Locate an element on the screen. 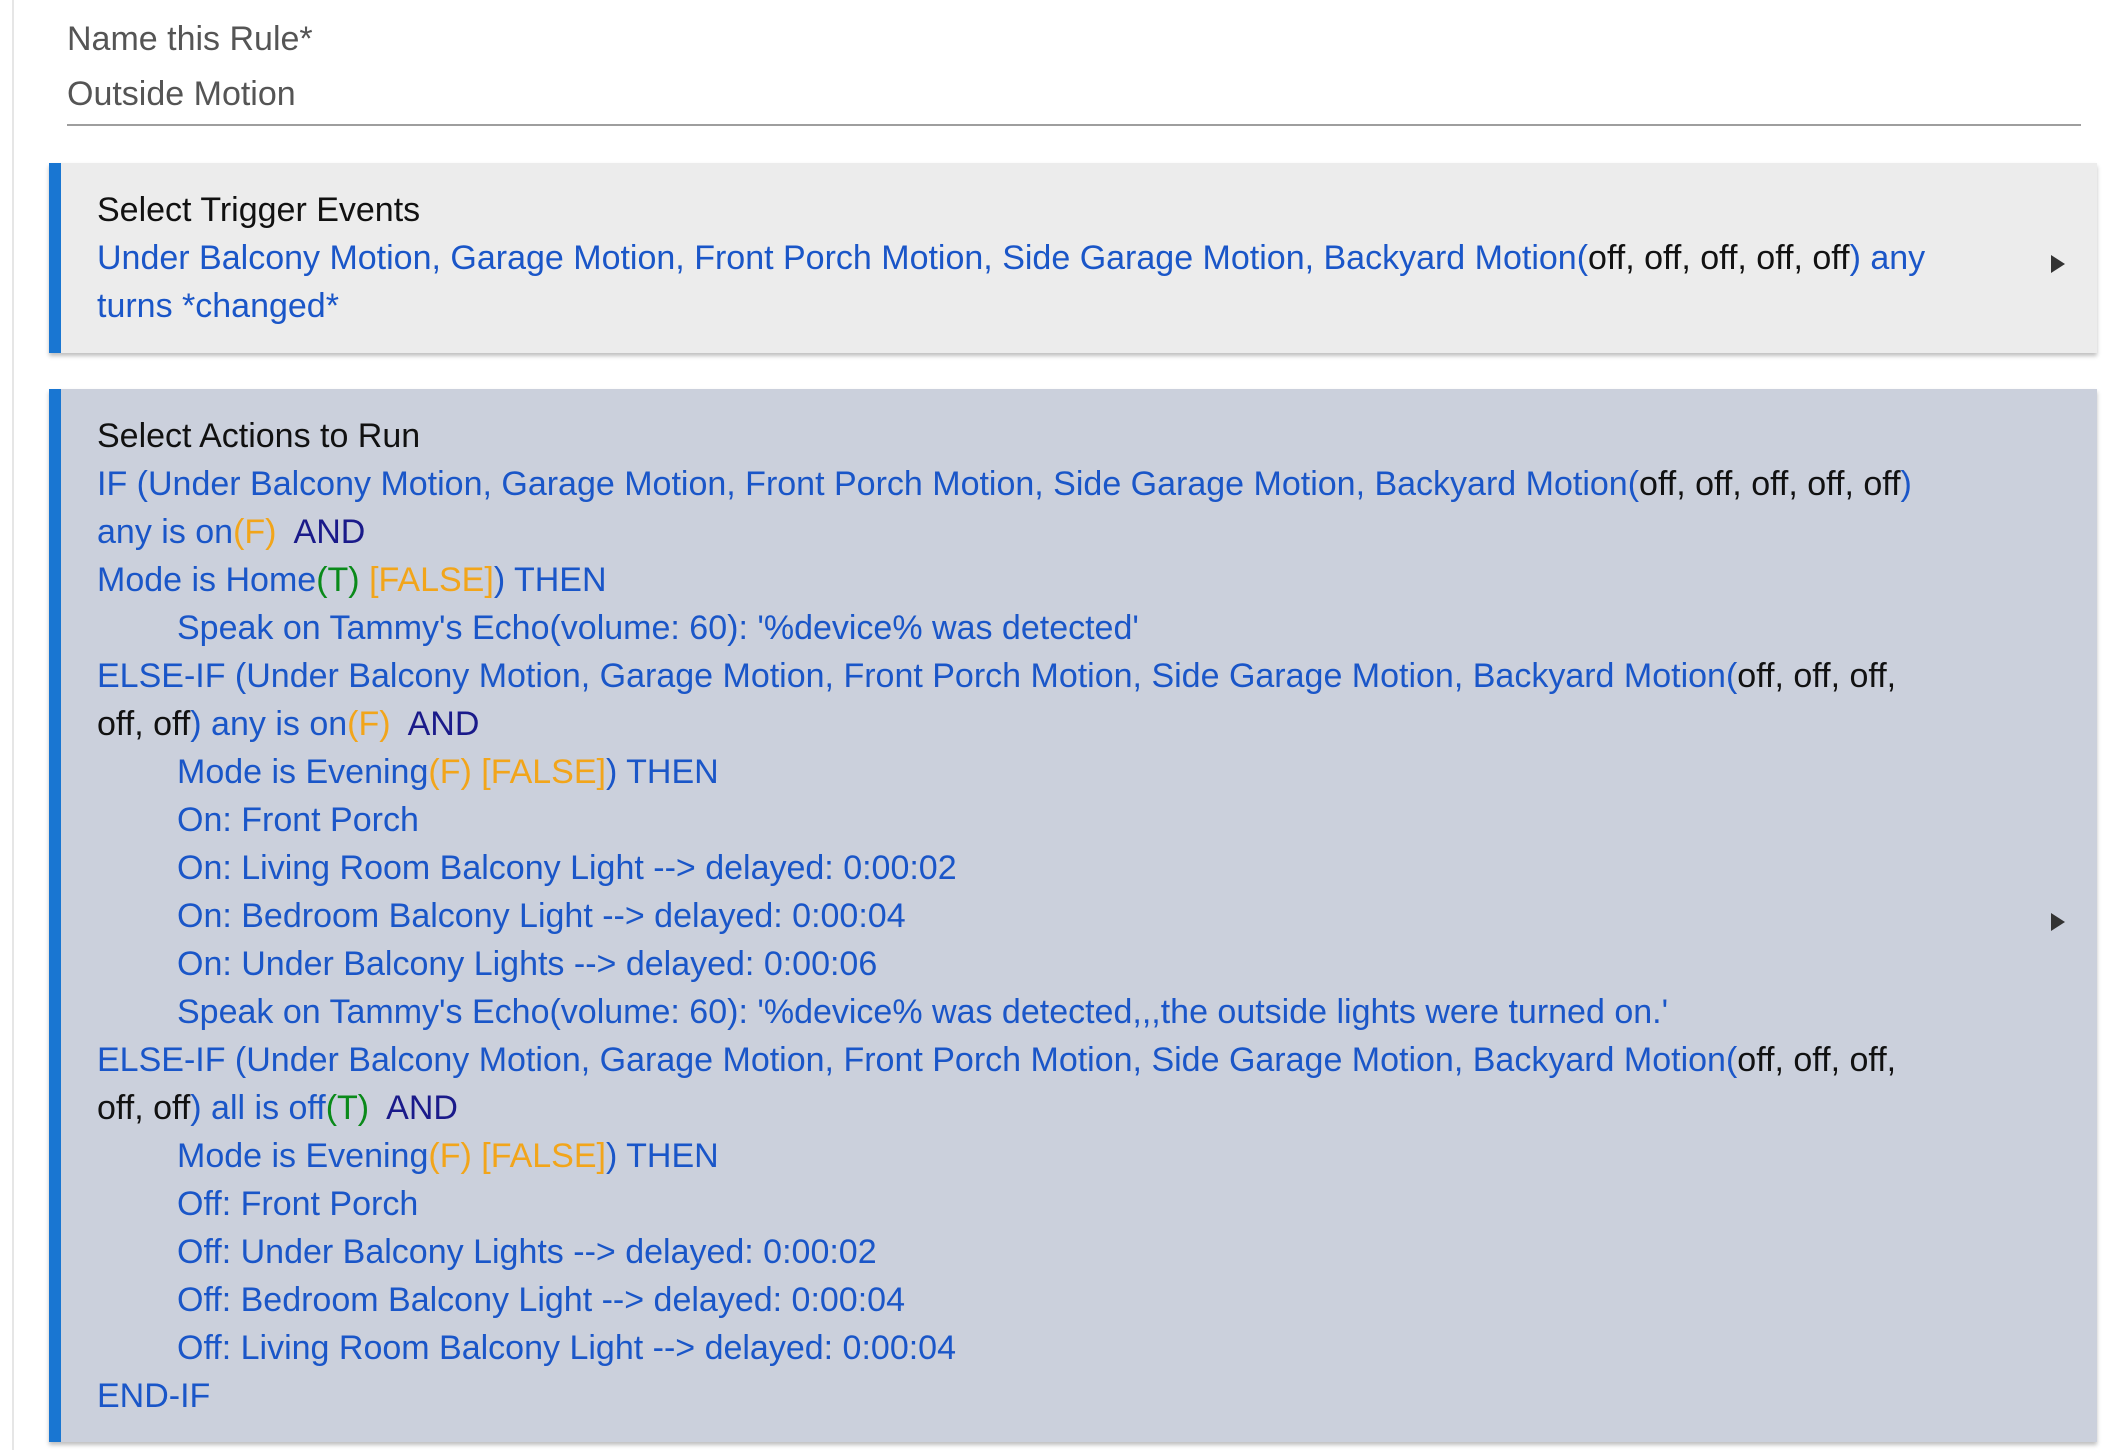 The height and width of the screenshot is (1450, 2120). elseif2-overall-false: [FALSE] is located at coordinates (543, 1156).